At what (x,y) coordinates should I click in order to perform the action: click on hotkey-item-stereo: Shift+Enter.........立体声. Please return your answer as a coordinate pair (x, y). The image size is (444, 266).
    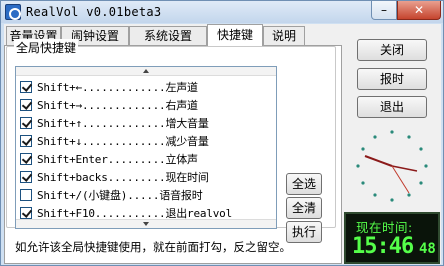
    Looking at the image, I should click on (147, 159).